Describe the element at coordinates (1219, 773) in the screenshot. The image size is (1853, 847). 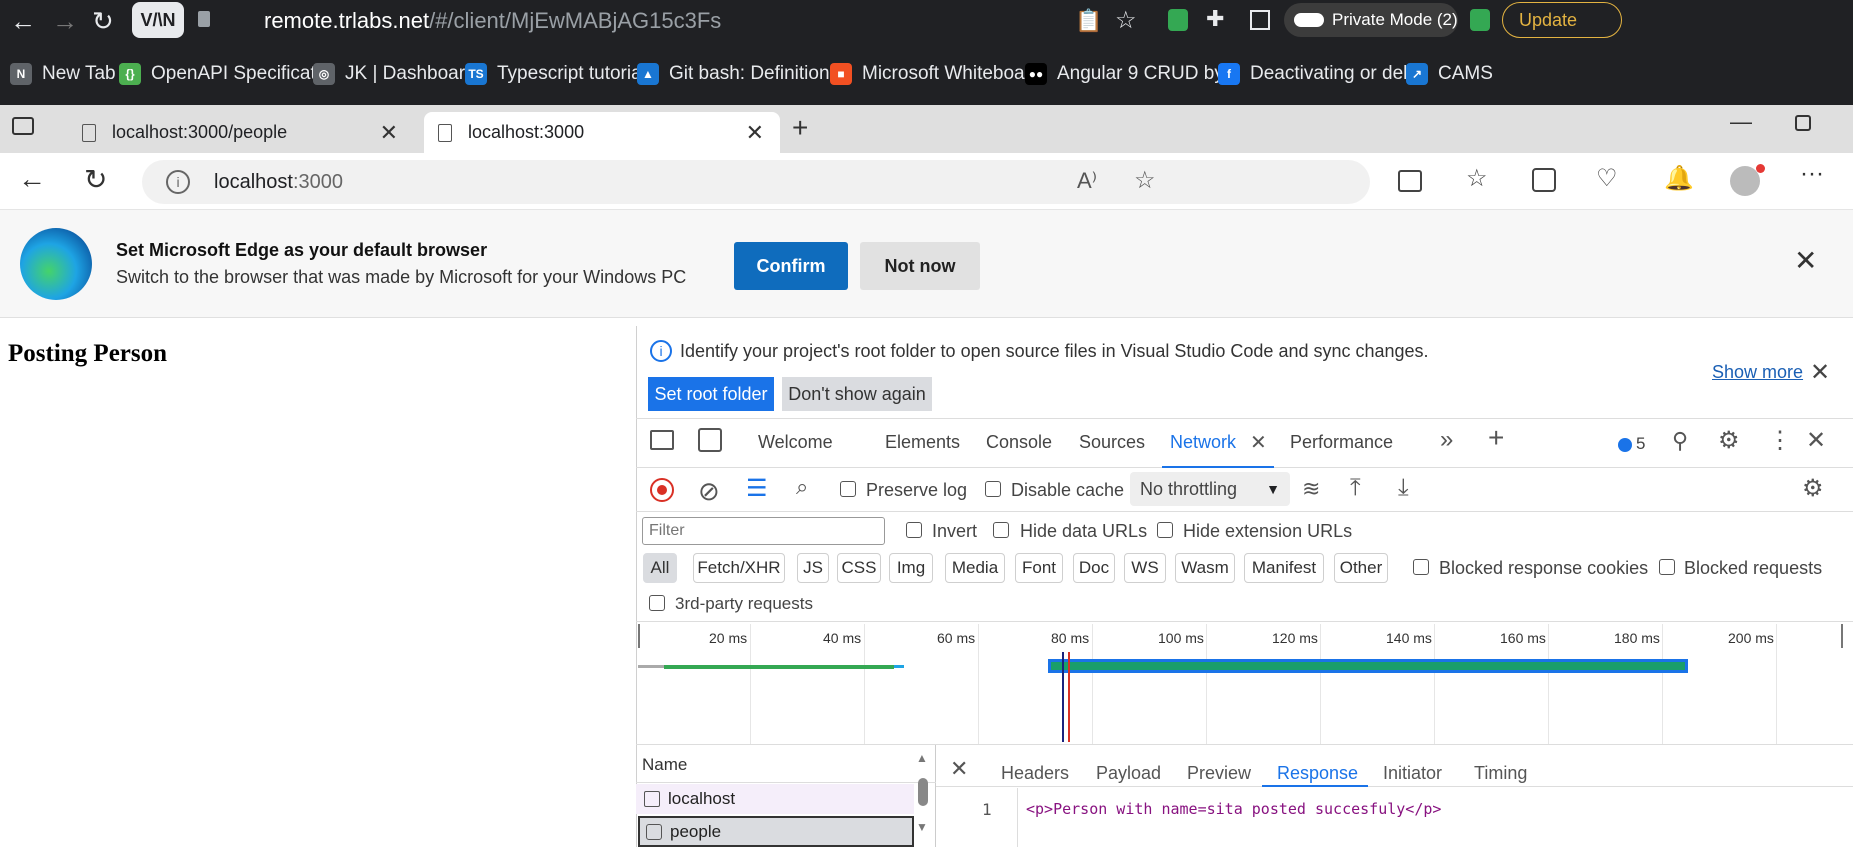
I see `detail-tab-preview: Preview` at that location.